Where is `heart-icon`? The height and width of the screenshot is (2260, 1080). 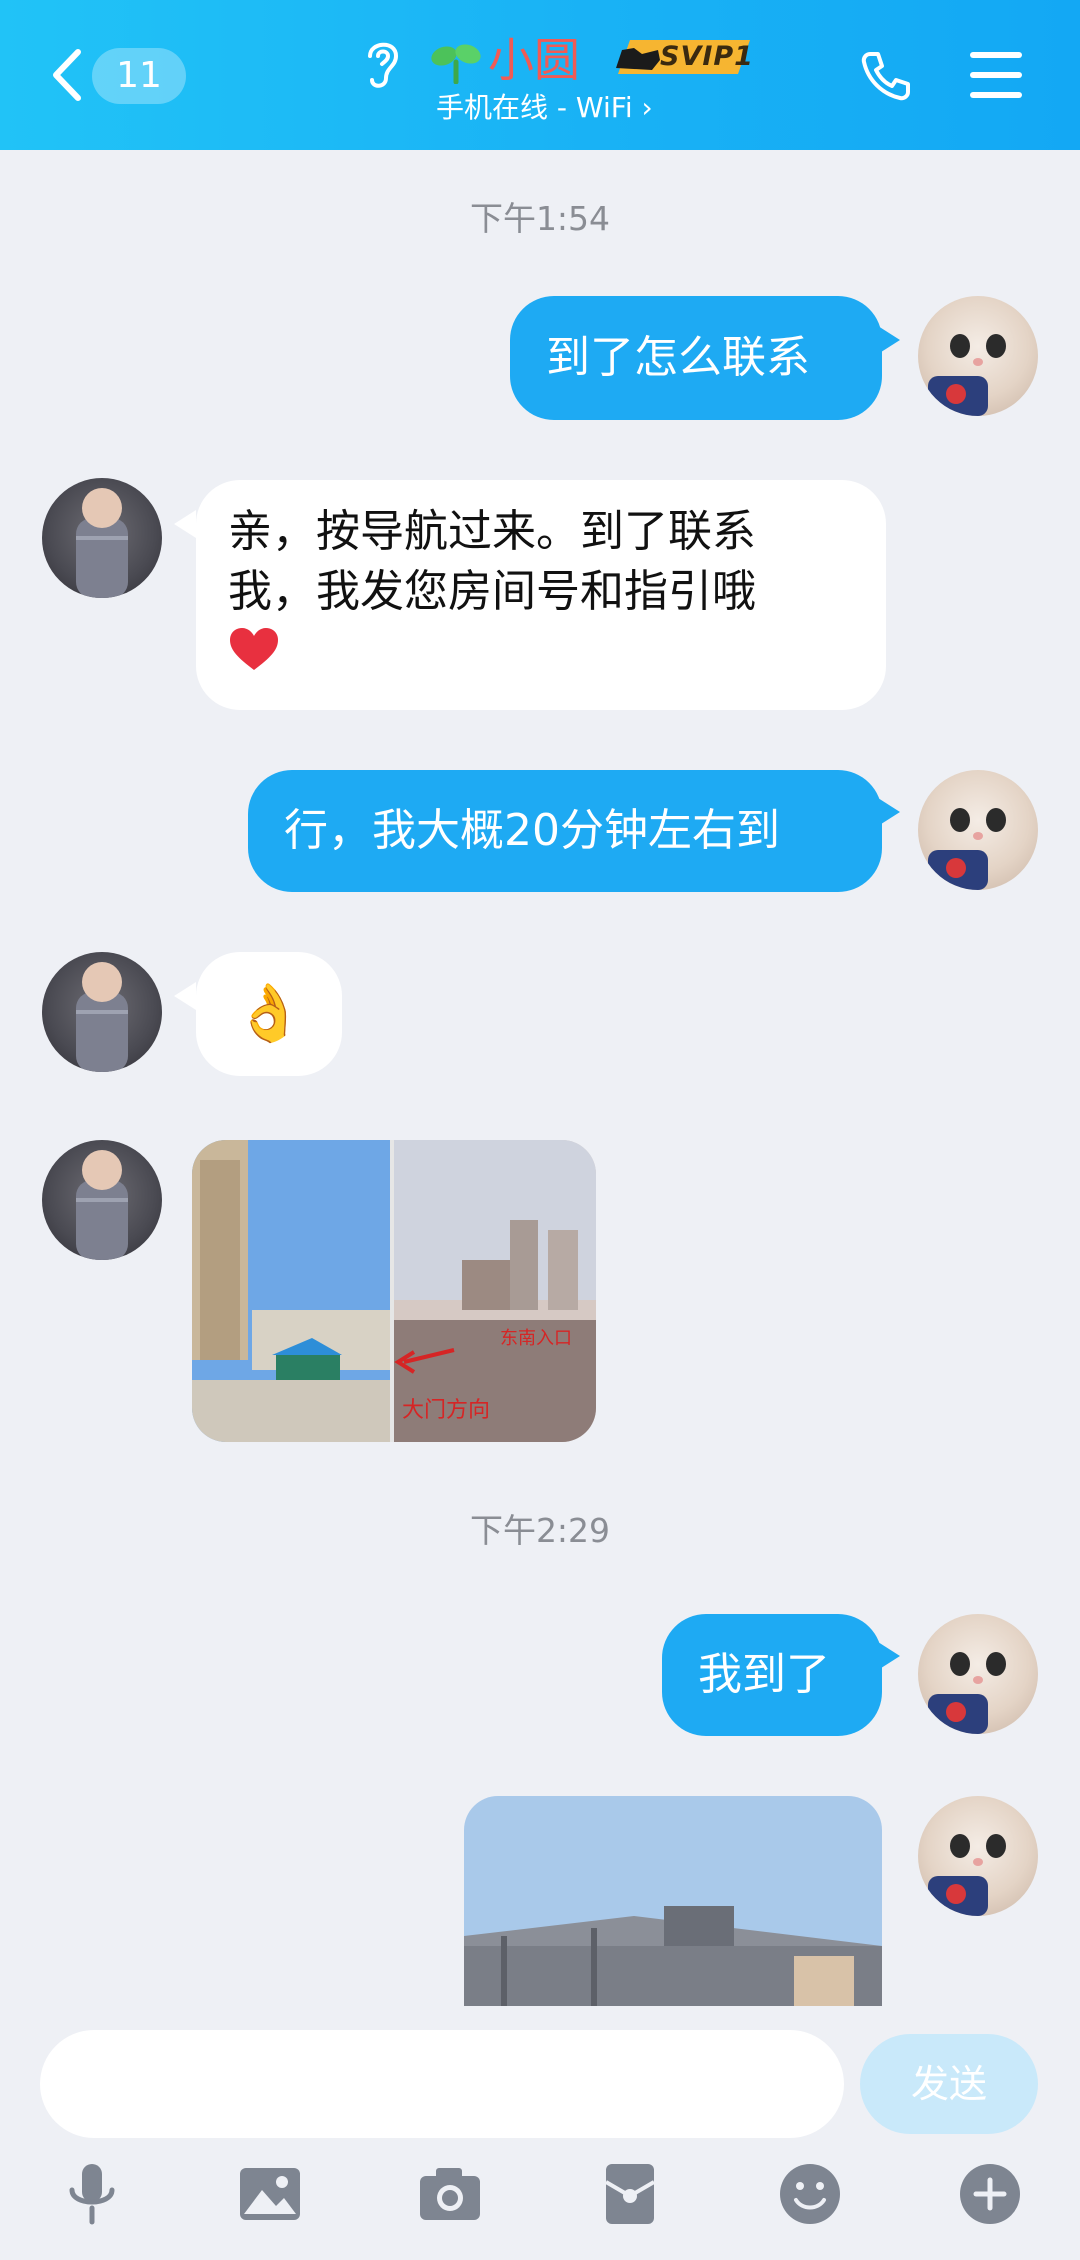 heart-icon is located at coordinates (254, 649).